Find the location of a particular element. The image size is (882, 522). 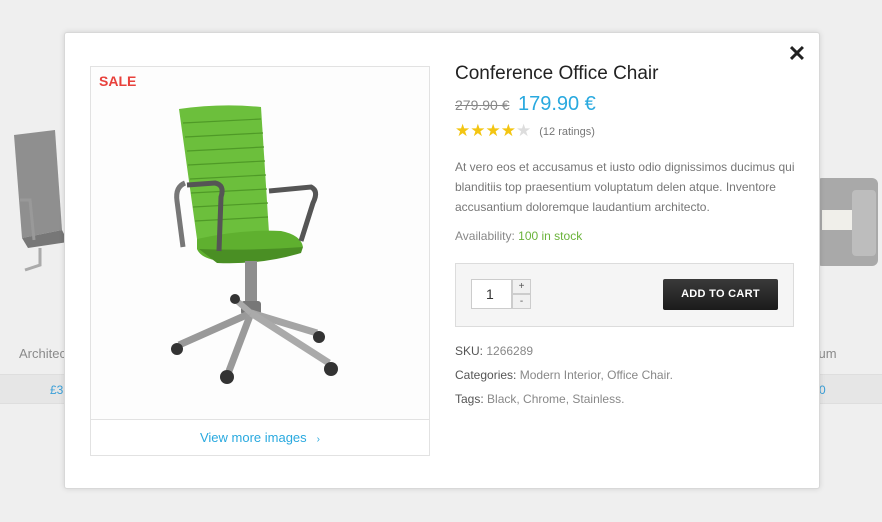

close-icon: ✕ is located at coordinates (797, 54).